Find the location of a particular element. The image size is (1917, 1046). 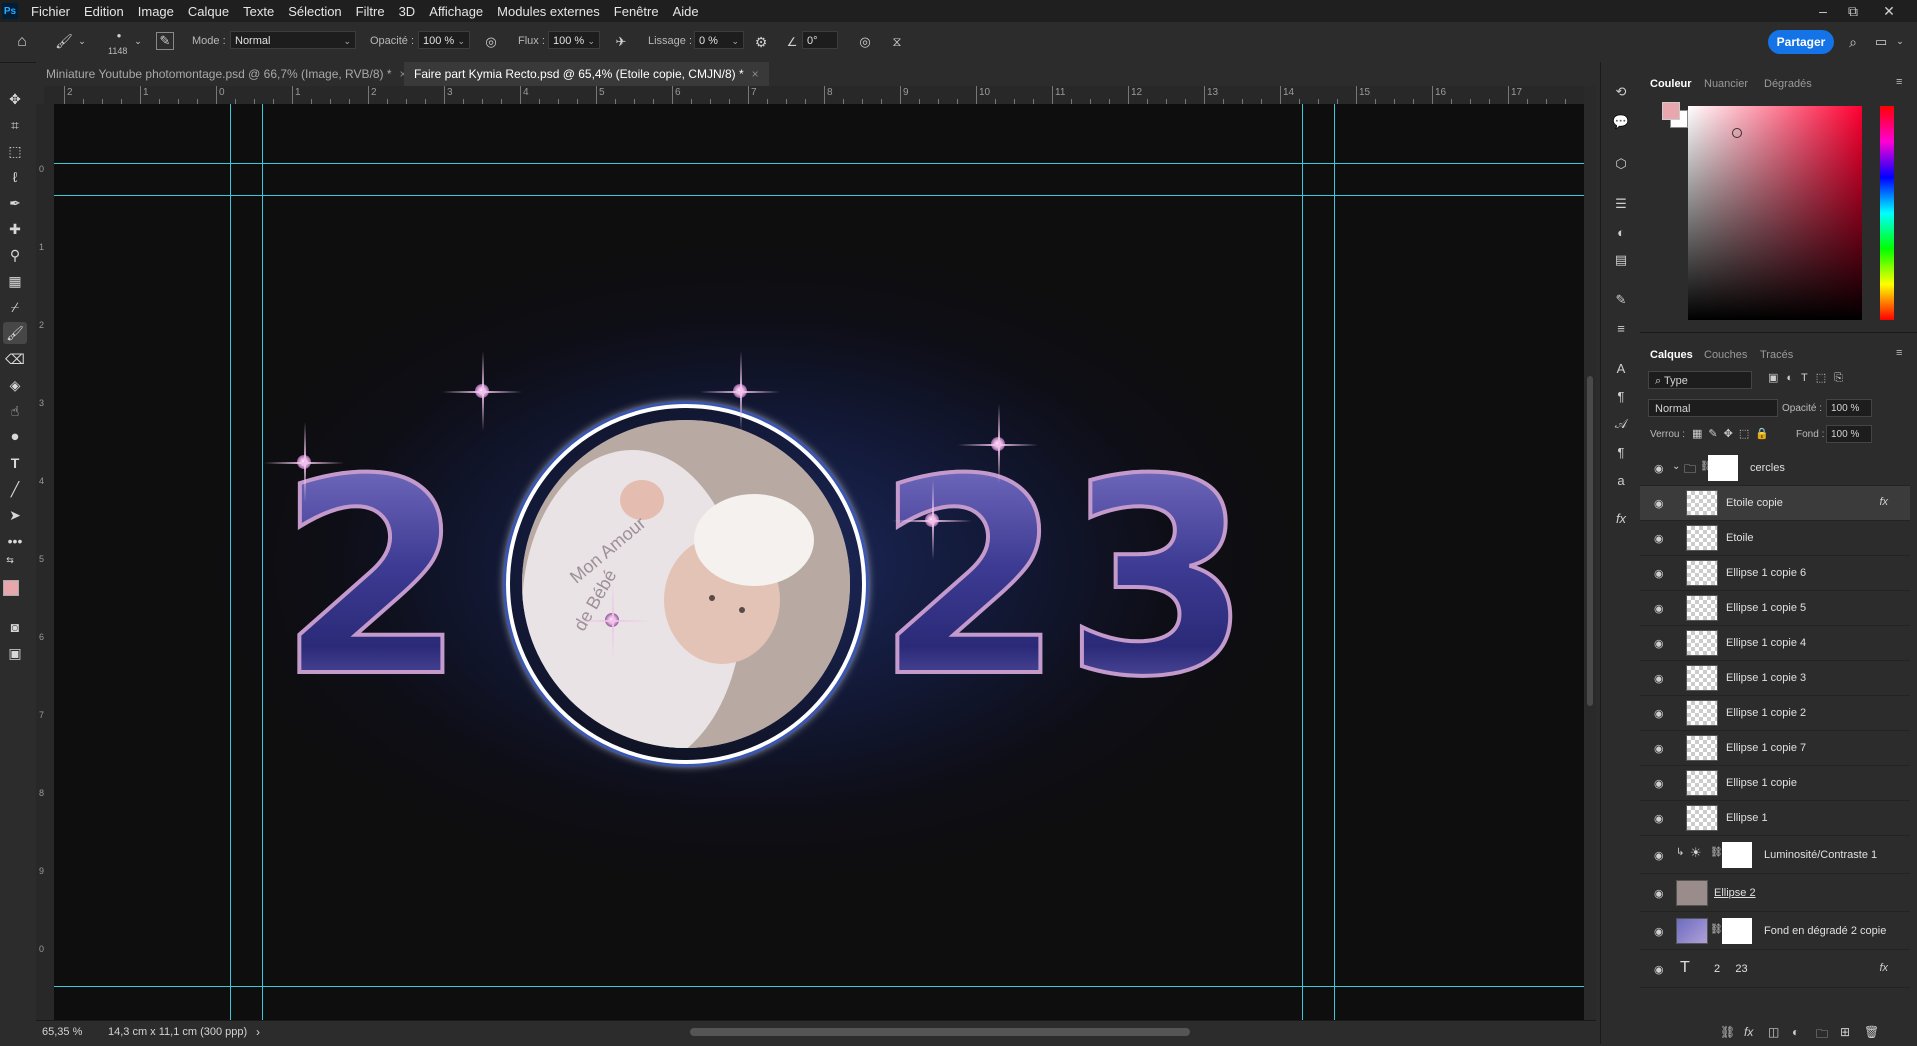

home-icon: ⌂ is located at coordinates (22, 42).